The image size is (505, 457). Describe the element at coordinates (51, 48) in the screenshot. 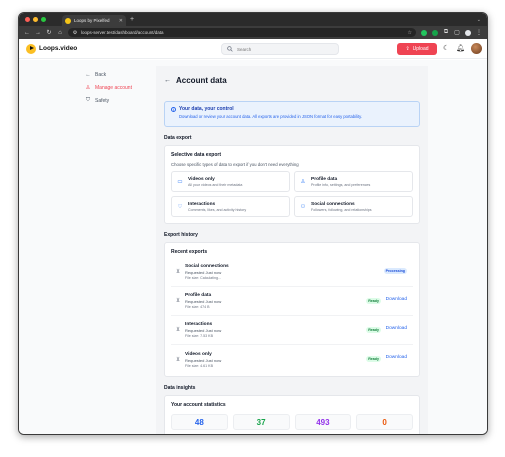

I see `brand-logo: Loops.video` at that location.